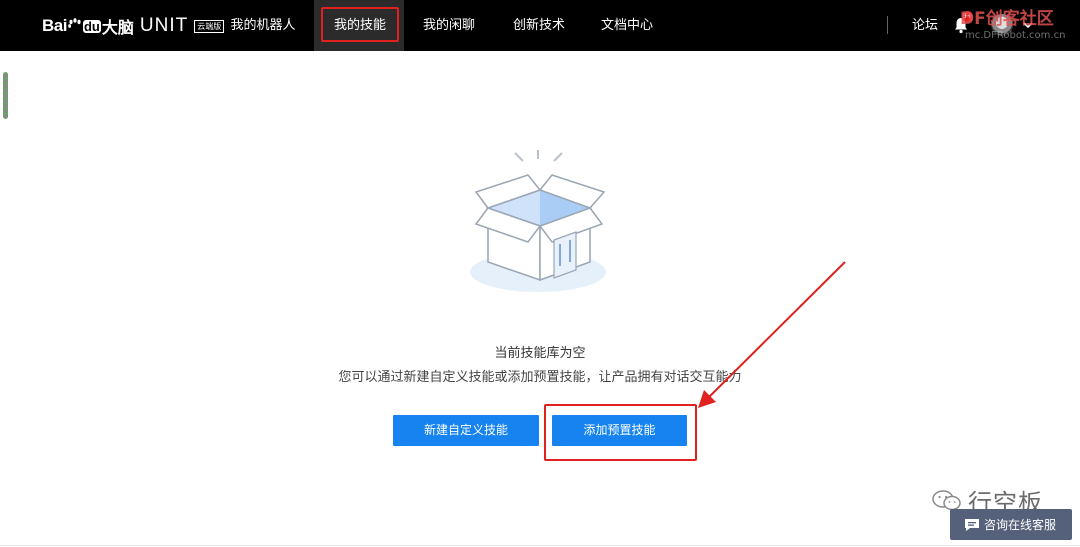  I want to click on button-annotation-box, so click(620, 432).